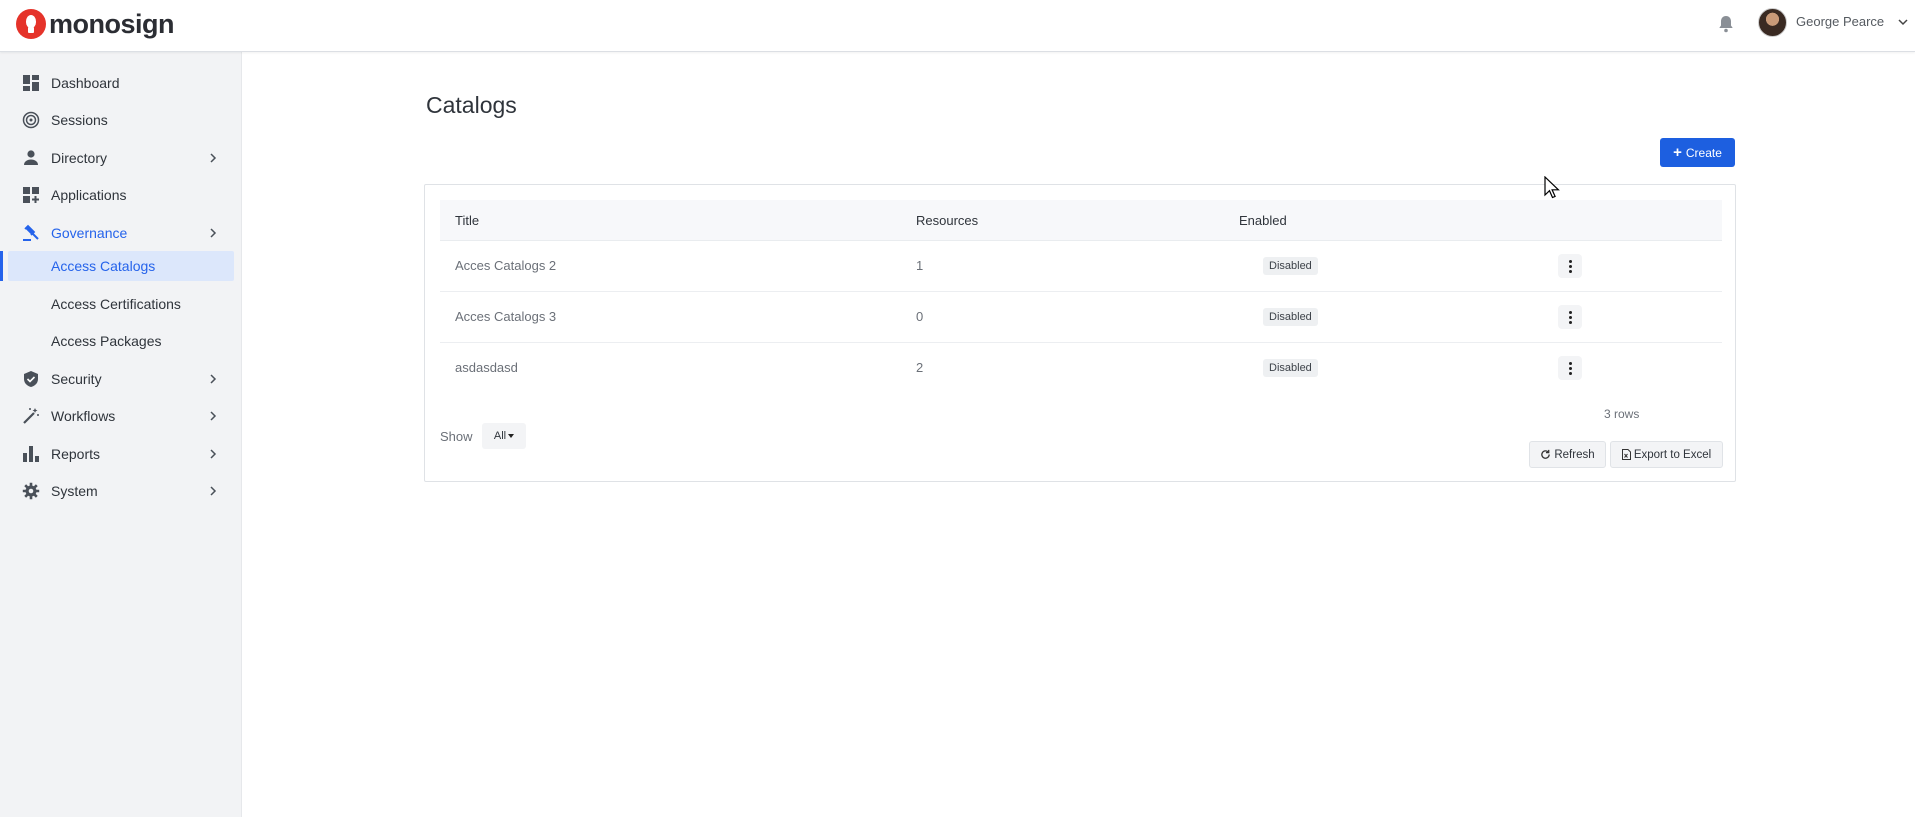 The width and height of the screenshot is (1915, 817). Describe the element at coordinates (1552, 187) in the screenshot. I see `mouse-cursor-icon` at that location.